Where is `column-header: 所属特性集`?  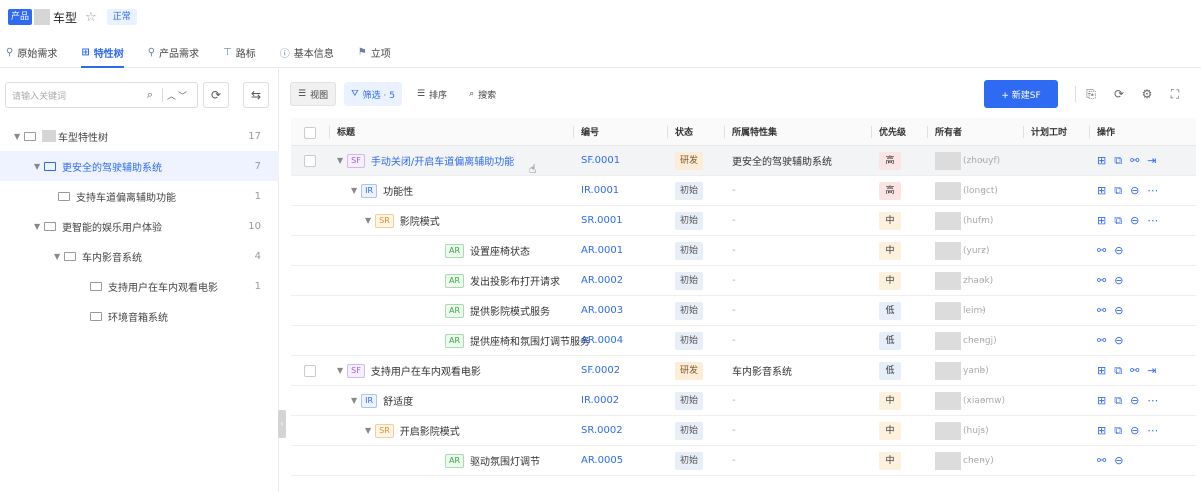
column-header: 所属特性集 is located at coordinates (754, 131).